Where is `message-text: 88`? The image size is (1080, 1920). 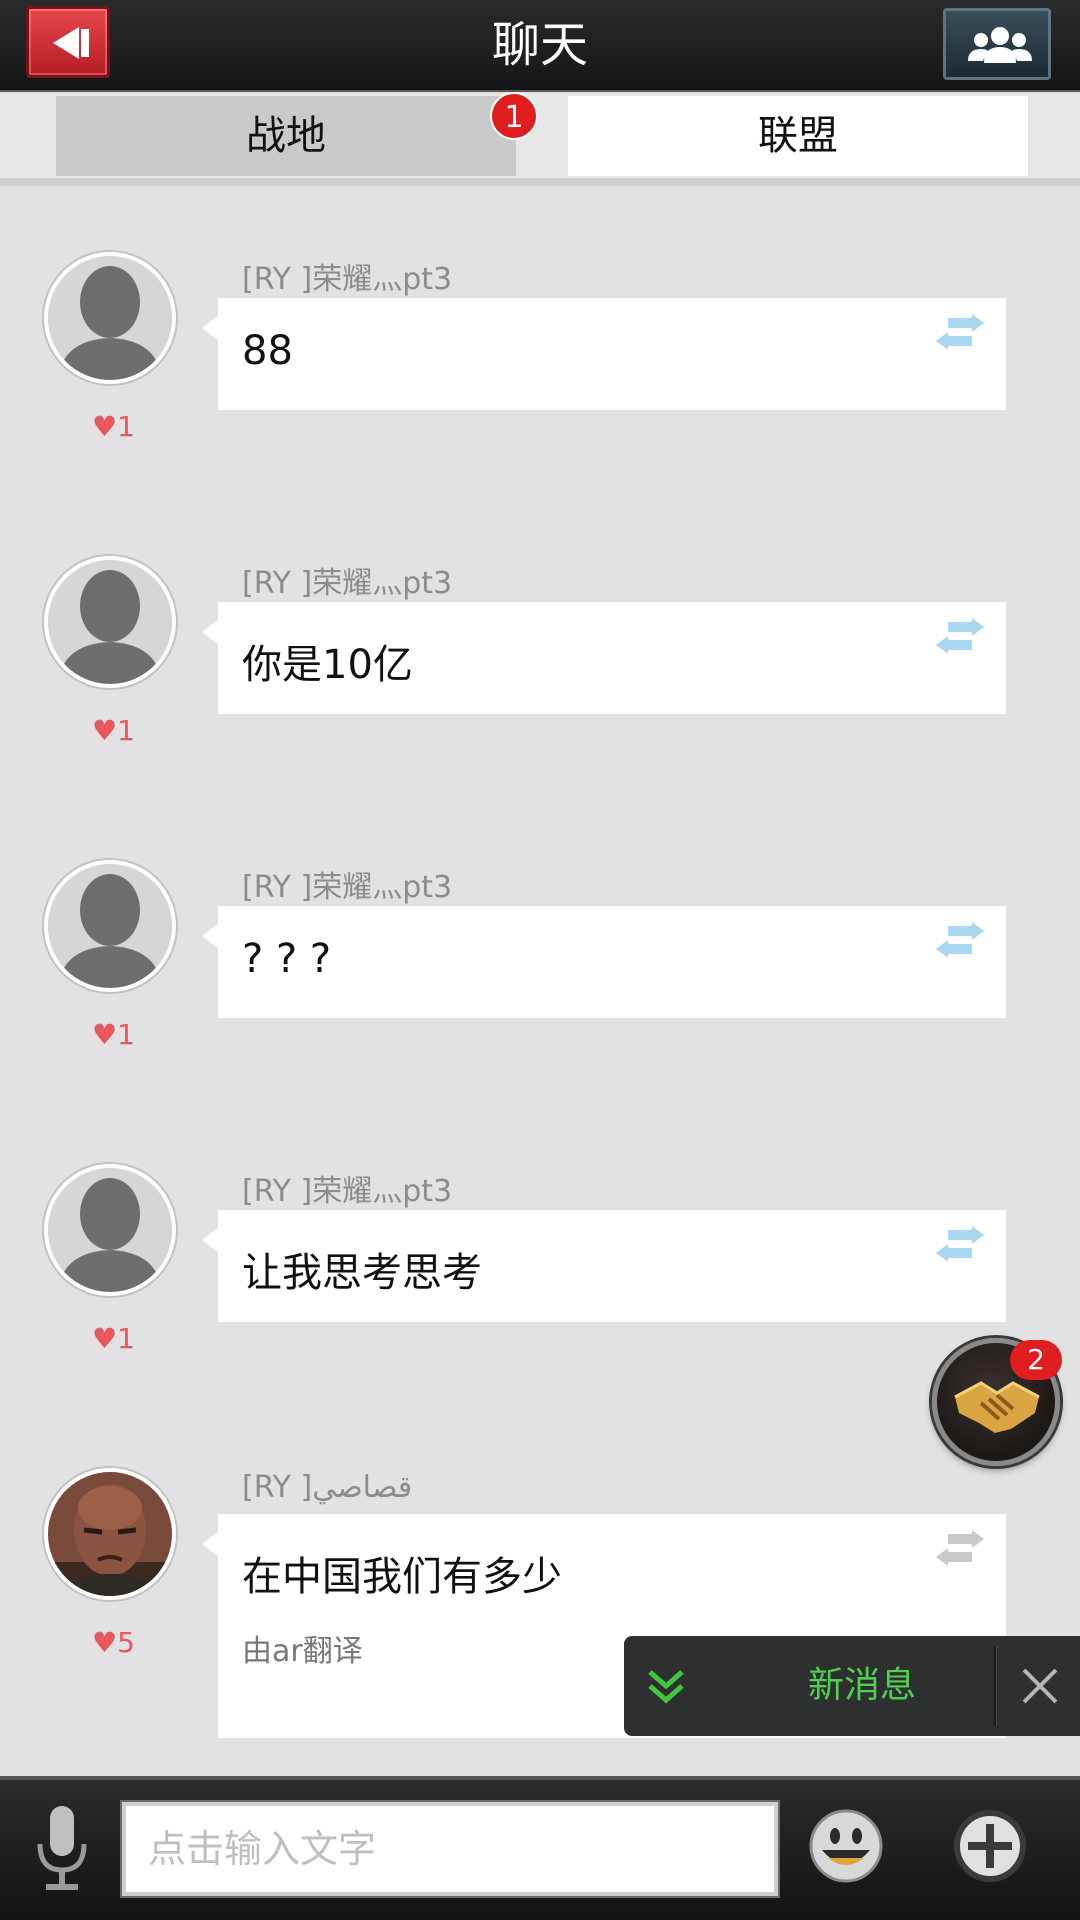
message-text: 88 is located at coordinates (267, 351).